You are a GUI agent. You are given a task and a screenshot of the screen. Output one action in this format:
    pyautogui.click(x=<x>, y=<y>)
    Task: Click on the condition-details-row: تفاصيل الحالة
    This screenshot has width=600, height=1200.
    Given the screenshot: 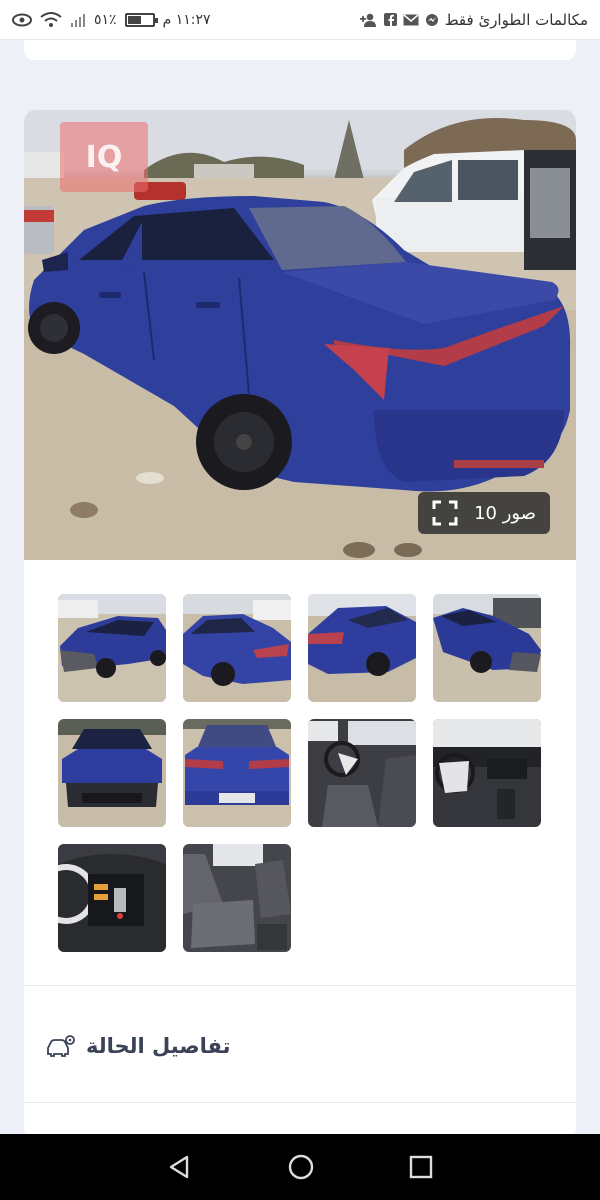 What is the action you would take?
    pyautogui.click(x=300, y=1046)
    